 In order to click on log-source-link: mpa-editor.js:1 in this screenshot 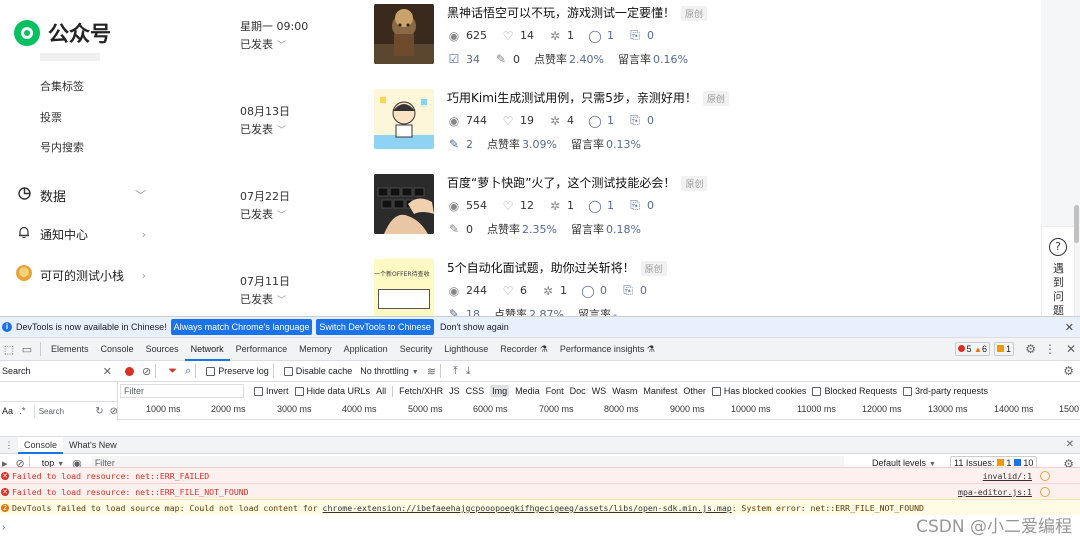, I will do `click(995, 491)`.